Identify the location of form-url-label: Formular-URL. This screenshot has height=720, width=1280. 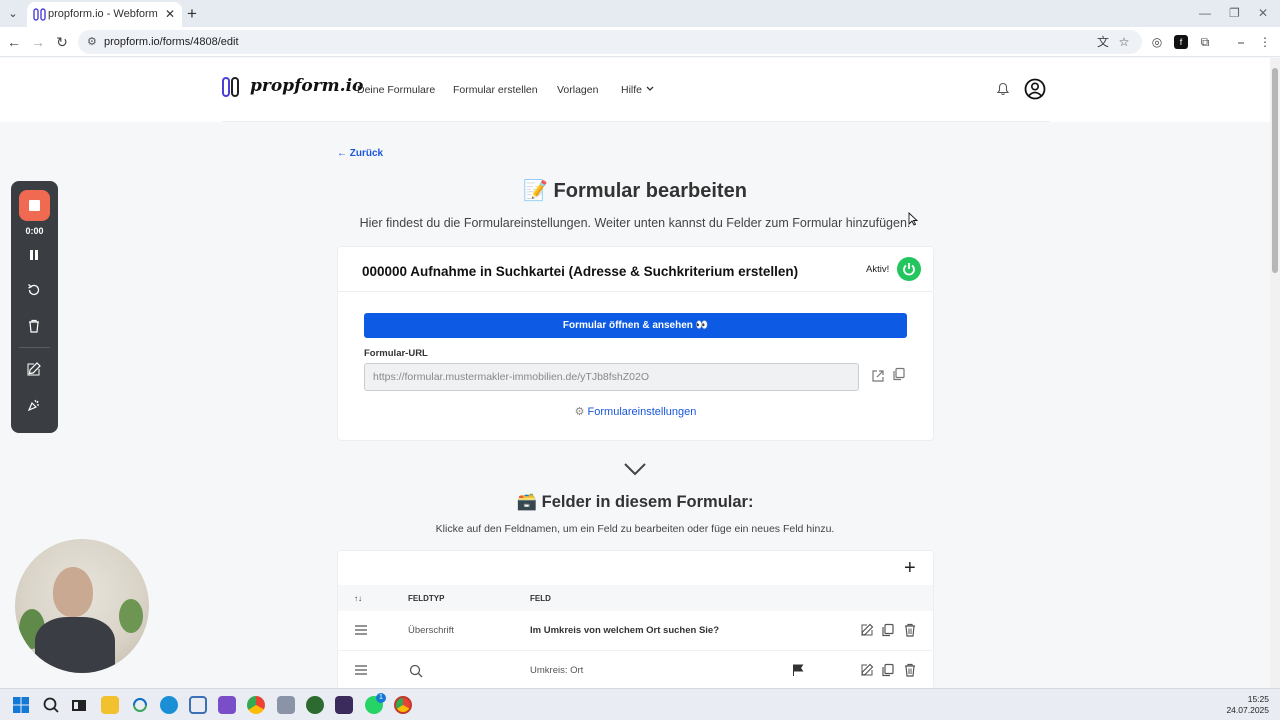
(396, 353).